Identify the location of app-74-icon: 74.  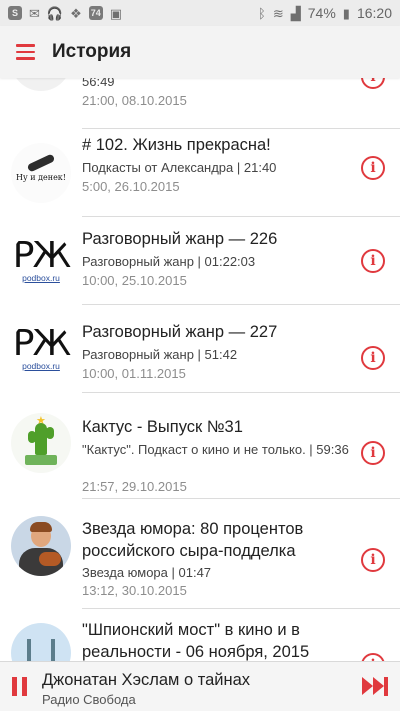
(95, 13).